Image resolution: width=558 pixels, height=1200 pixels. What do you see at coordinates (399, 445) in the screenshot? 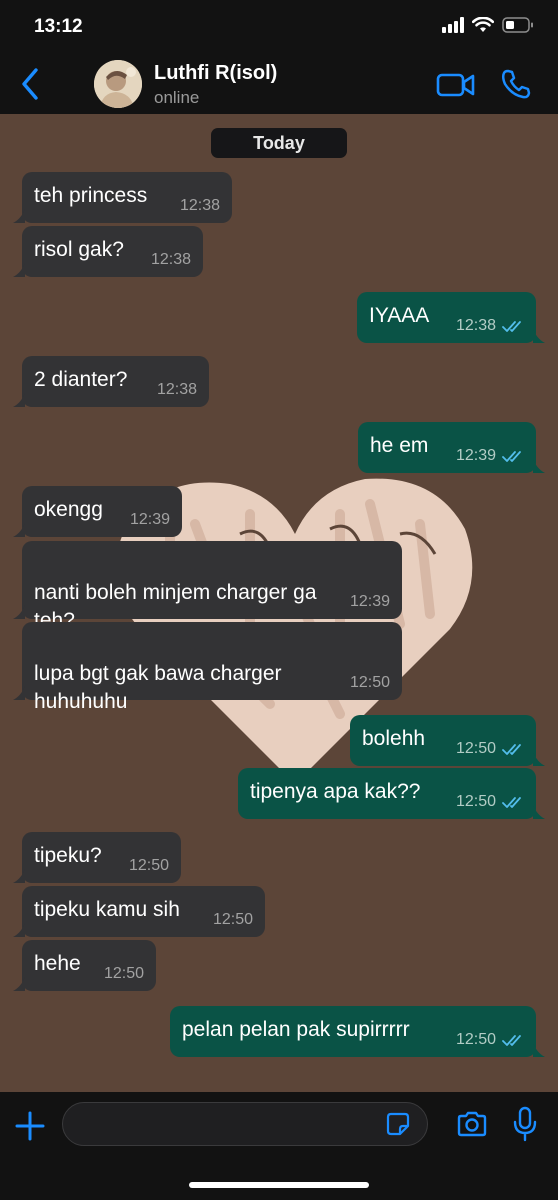
I see `message-text: he em` at bounding box center [399, 445].